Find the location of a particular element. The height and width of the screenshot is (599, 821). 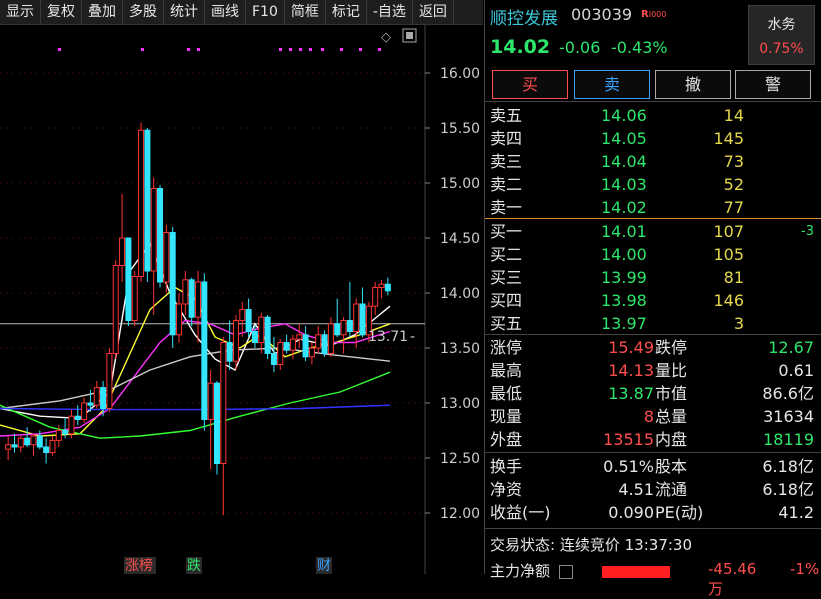

trade-button: 买 is located at coordinates (530, 84).